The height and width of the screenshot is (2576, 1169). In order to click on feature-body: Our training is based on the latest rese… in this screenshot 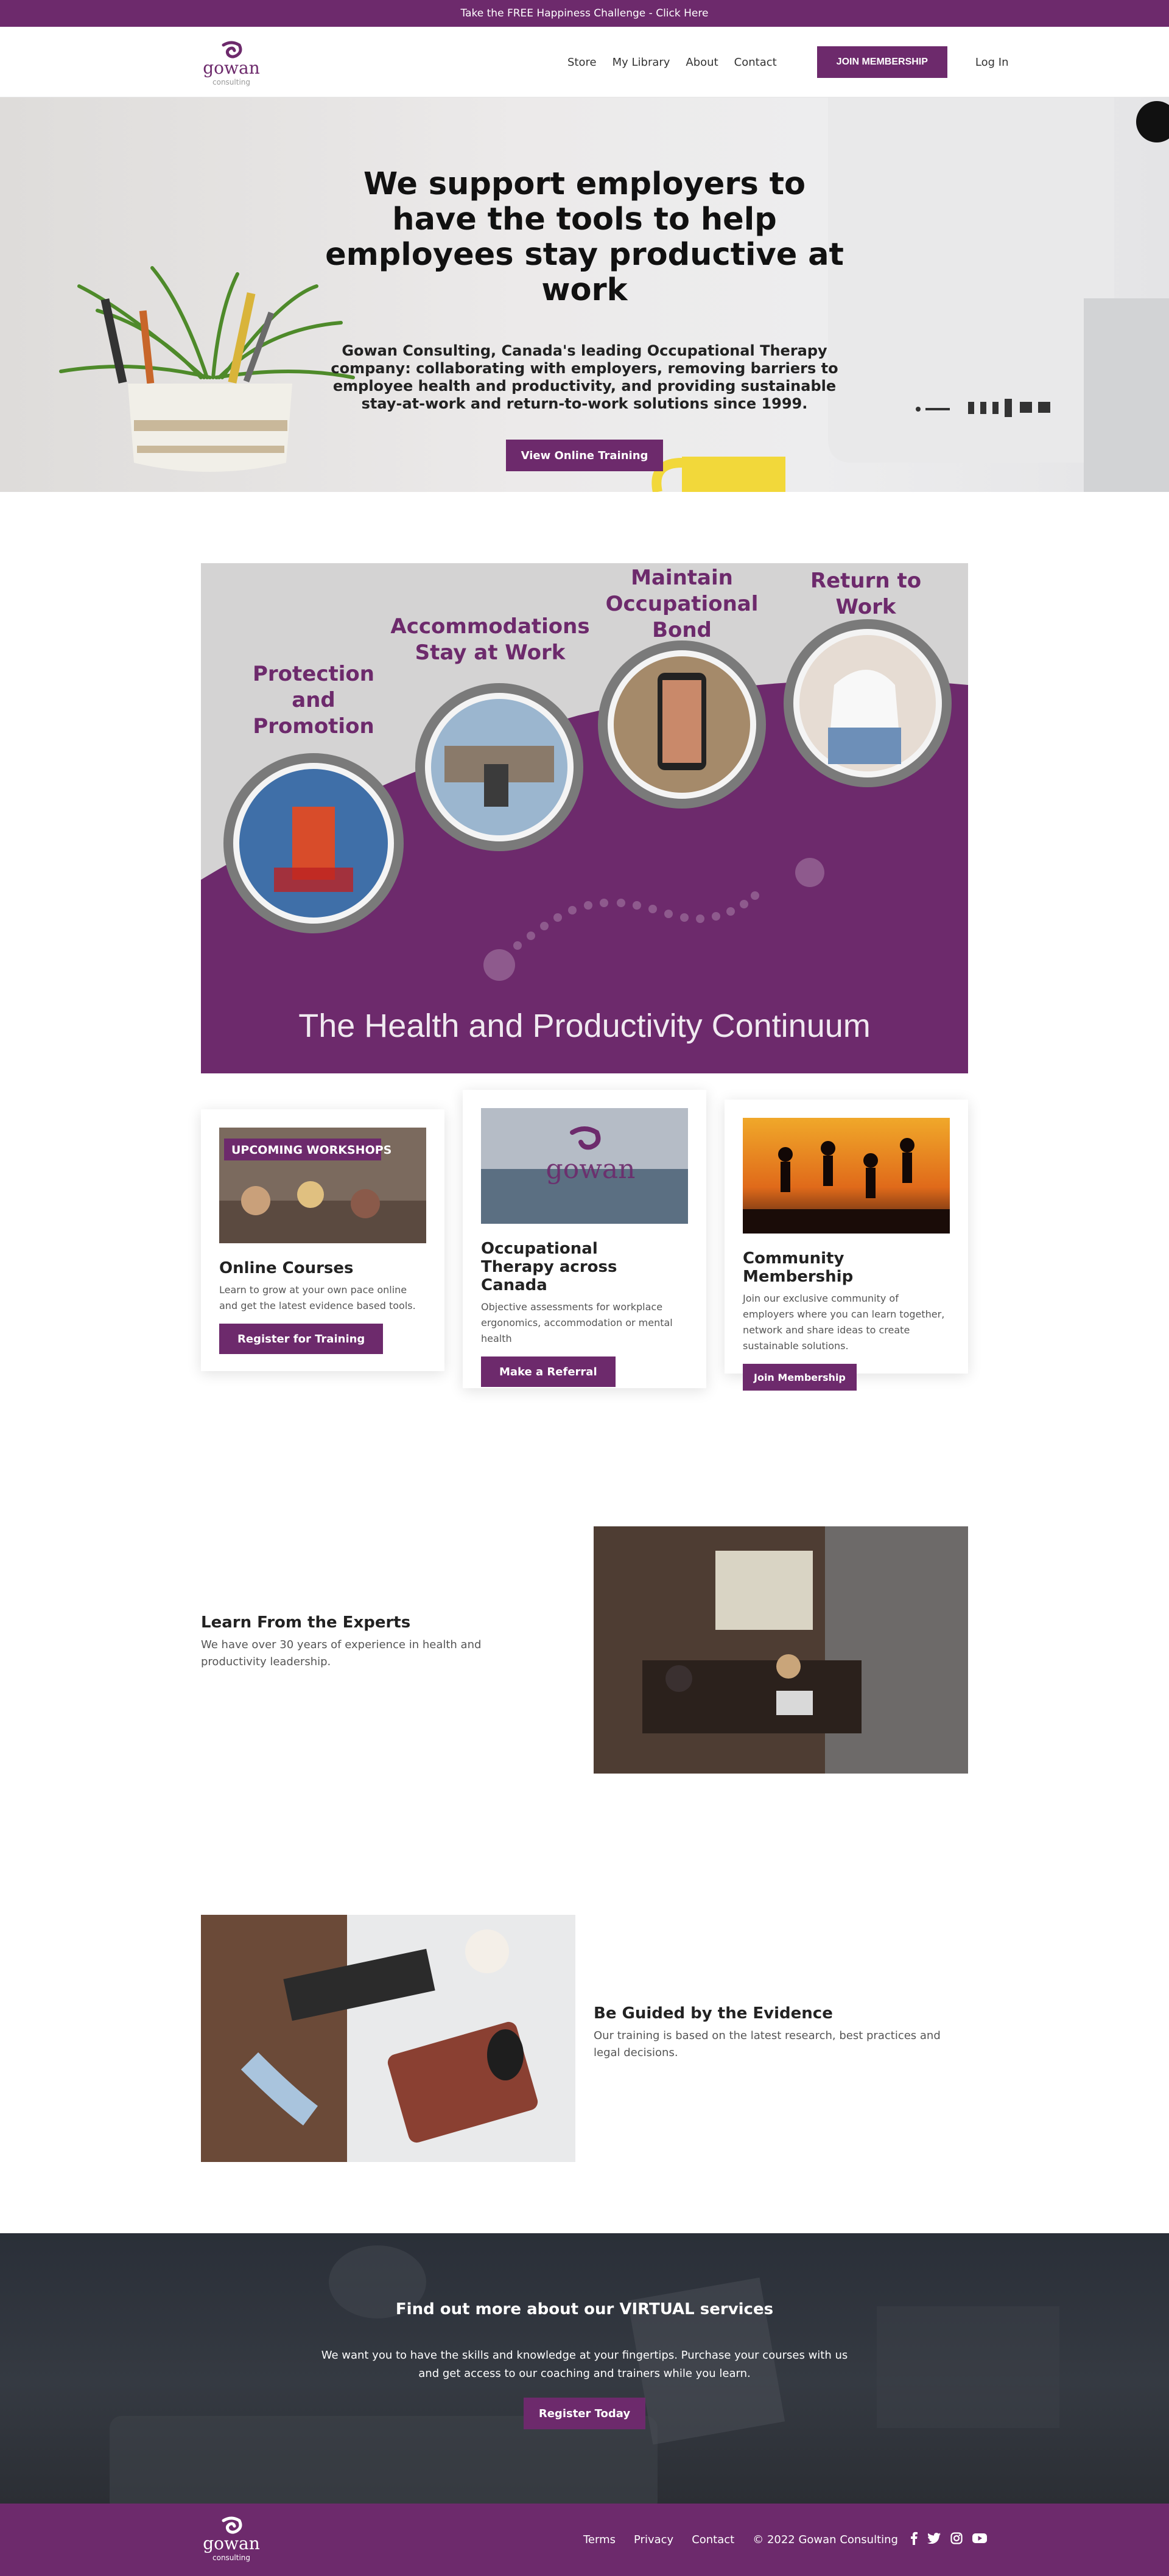, I will do `click(768, 2044)`.